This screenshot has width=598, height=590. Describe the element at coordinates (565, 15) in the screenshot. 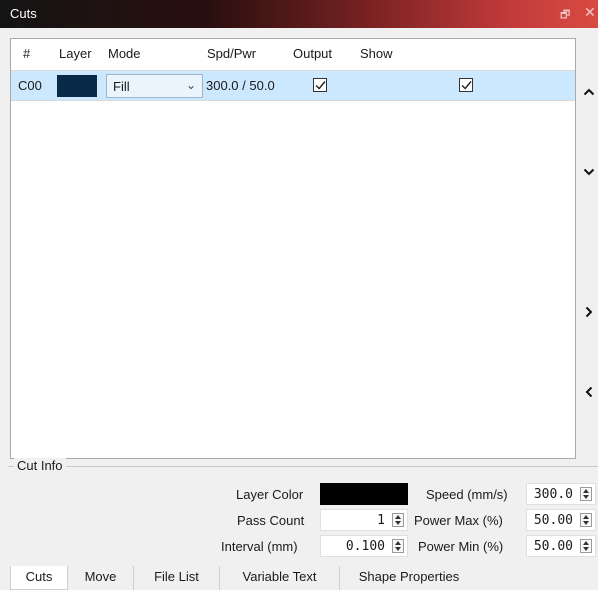

I see `float-icon: 🗗` at that location.